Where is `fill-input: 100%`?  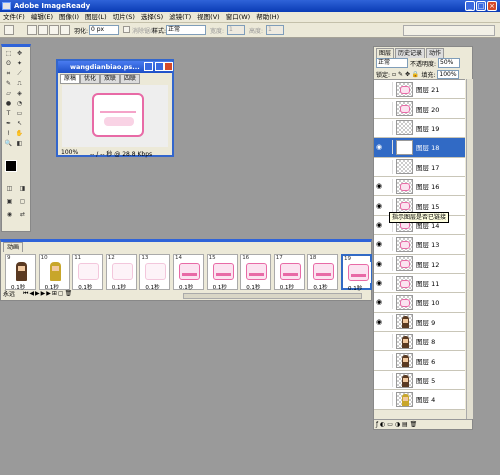
fill-input: 100% is located at coordinates (448, 74).